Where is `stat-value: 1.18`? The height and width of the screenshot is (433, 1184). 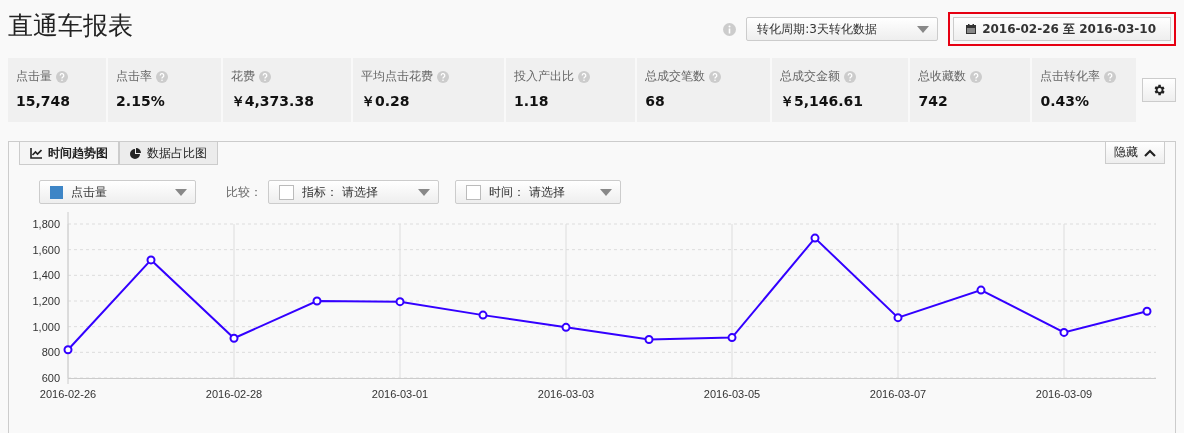 stat-value: 1.18 is located at coordinates (532, 101).